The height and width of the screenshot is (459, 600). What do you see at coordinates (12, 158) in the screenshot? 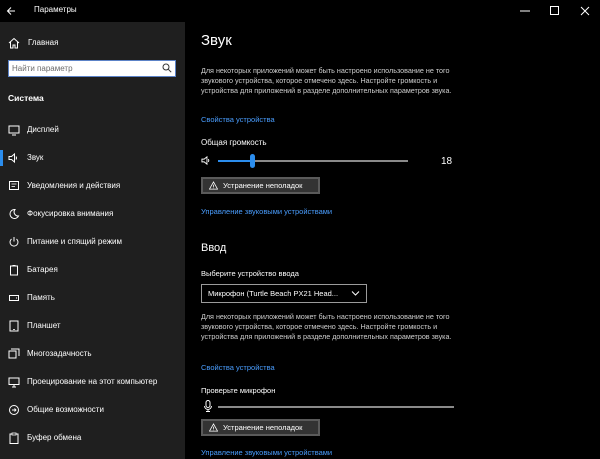
I see `speaker-icon` at bounding box center [12, 158].